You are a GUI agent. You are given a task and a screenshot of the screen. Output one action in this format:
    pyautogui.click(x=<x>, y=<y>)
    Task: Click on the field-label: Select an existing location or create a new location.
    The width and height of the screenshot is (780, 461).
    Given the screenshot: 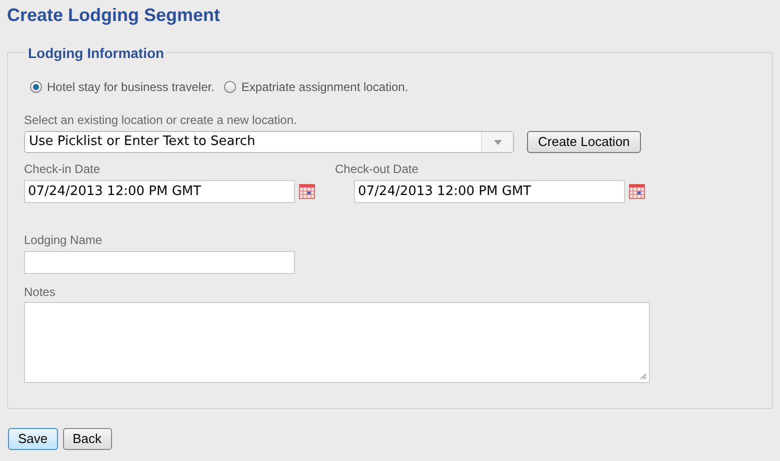 What is the action you would take?
    pyautogui.click(x=161, y=120)
    